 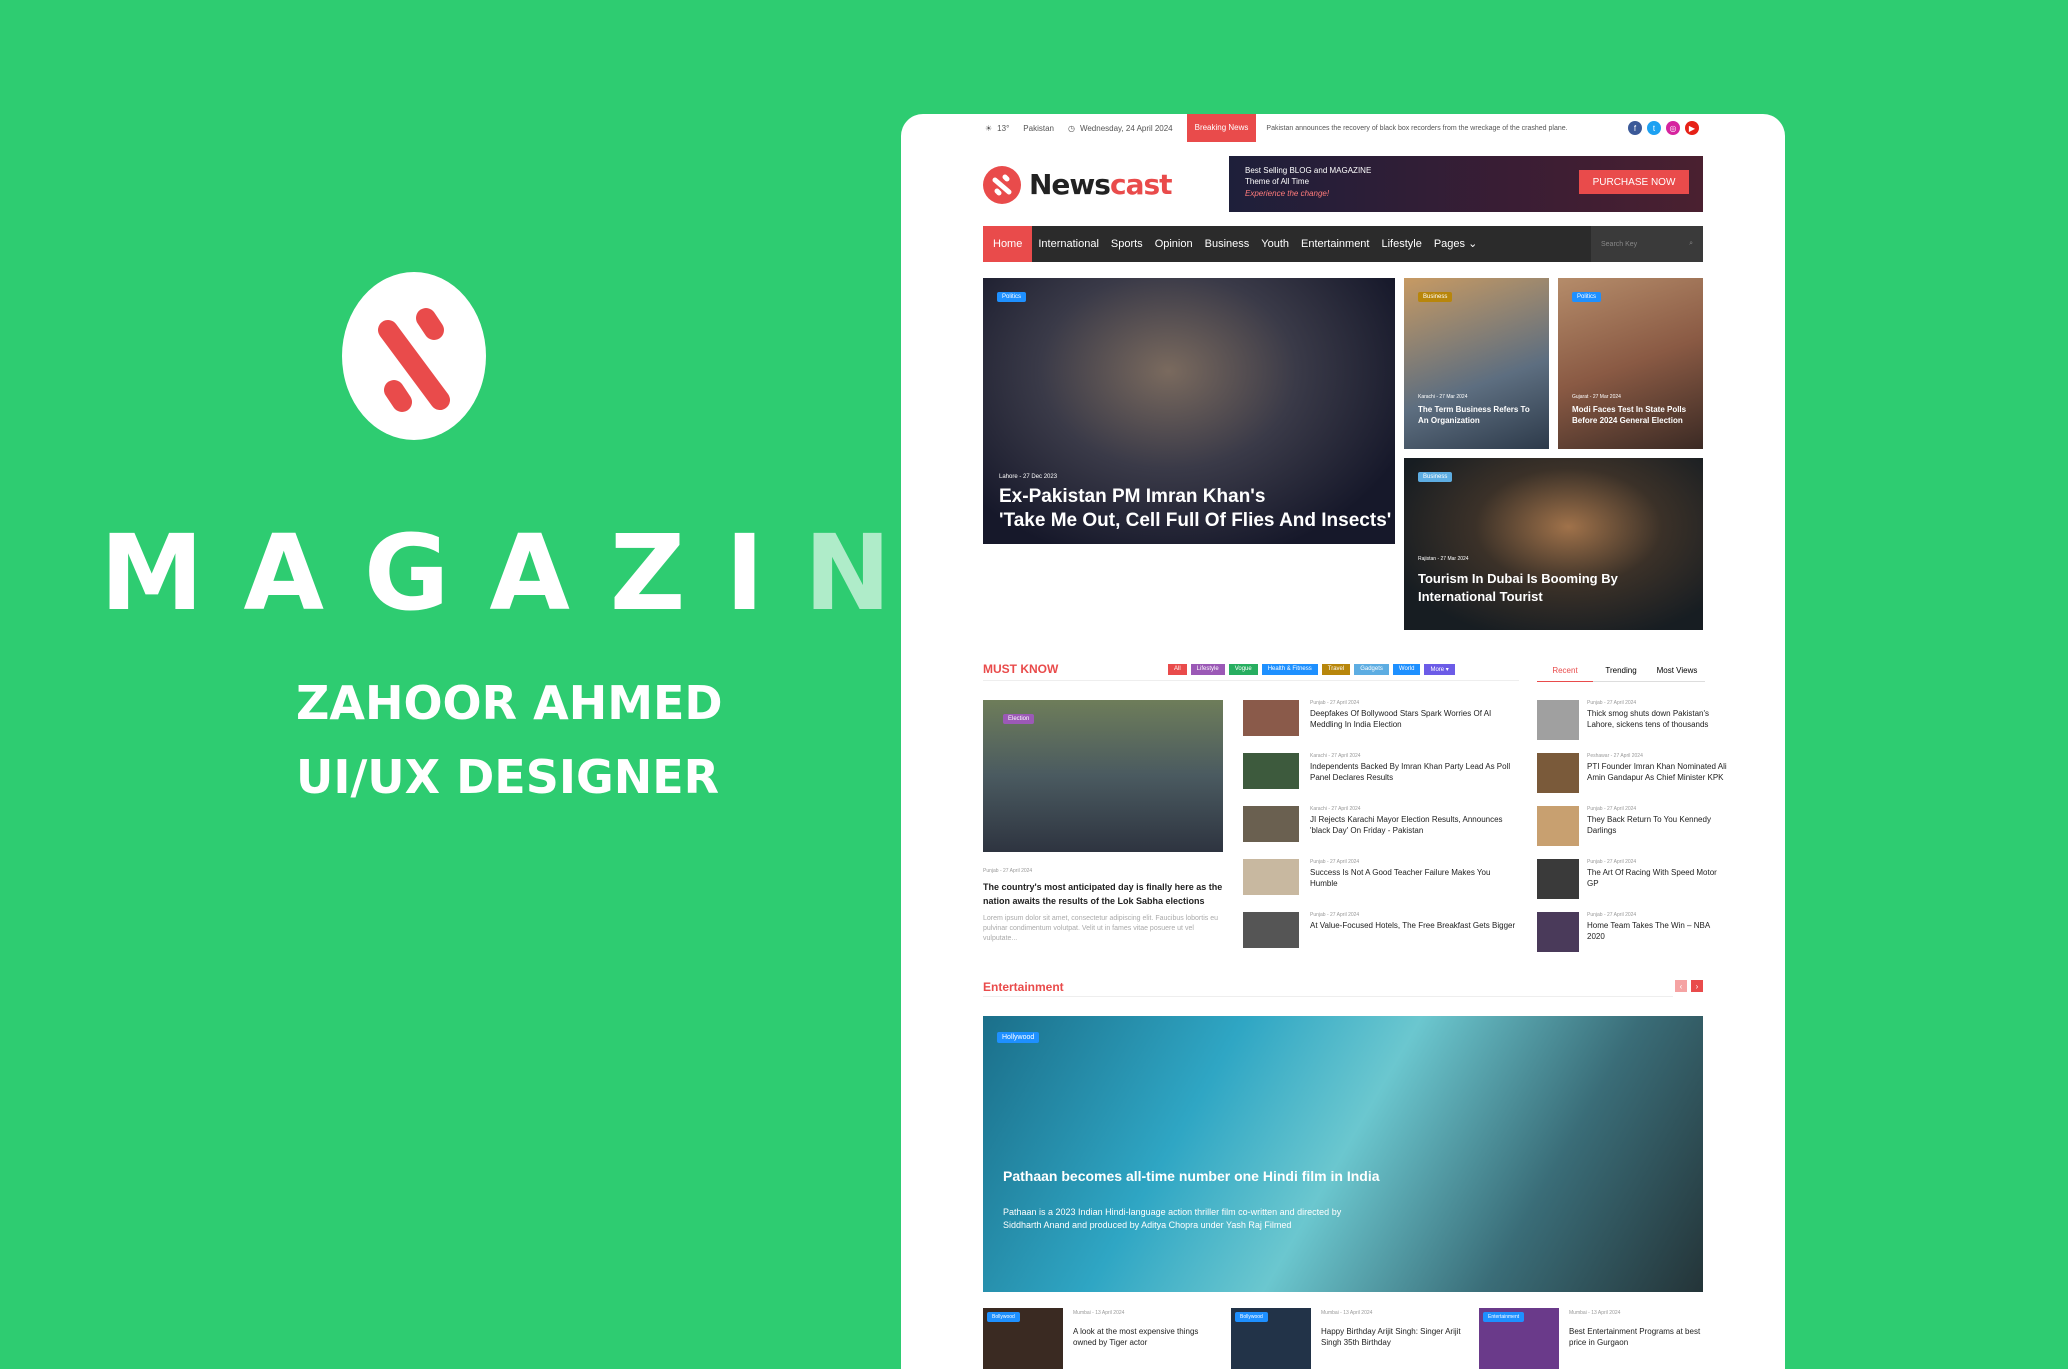 I want to click on nav-sports: Sports, so click(x=1127, y=244).